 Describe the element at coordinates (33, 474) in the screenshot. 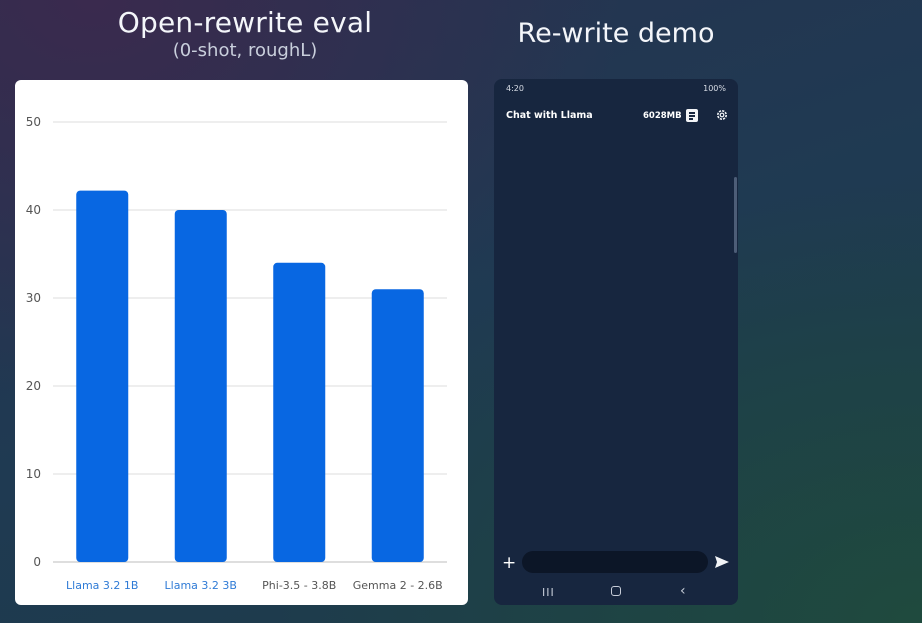

I see `y-tick-label: 10` at that location.